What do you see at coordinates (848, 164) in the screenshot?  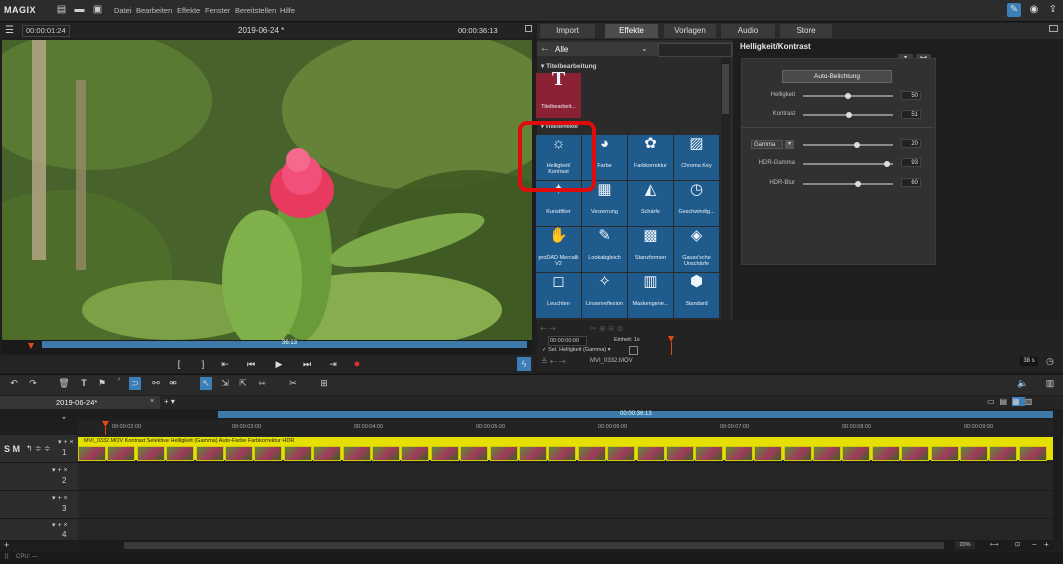 I see `slider-hdr-gamma` at bounding box center [848, 164].